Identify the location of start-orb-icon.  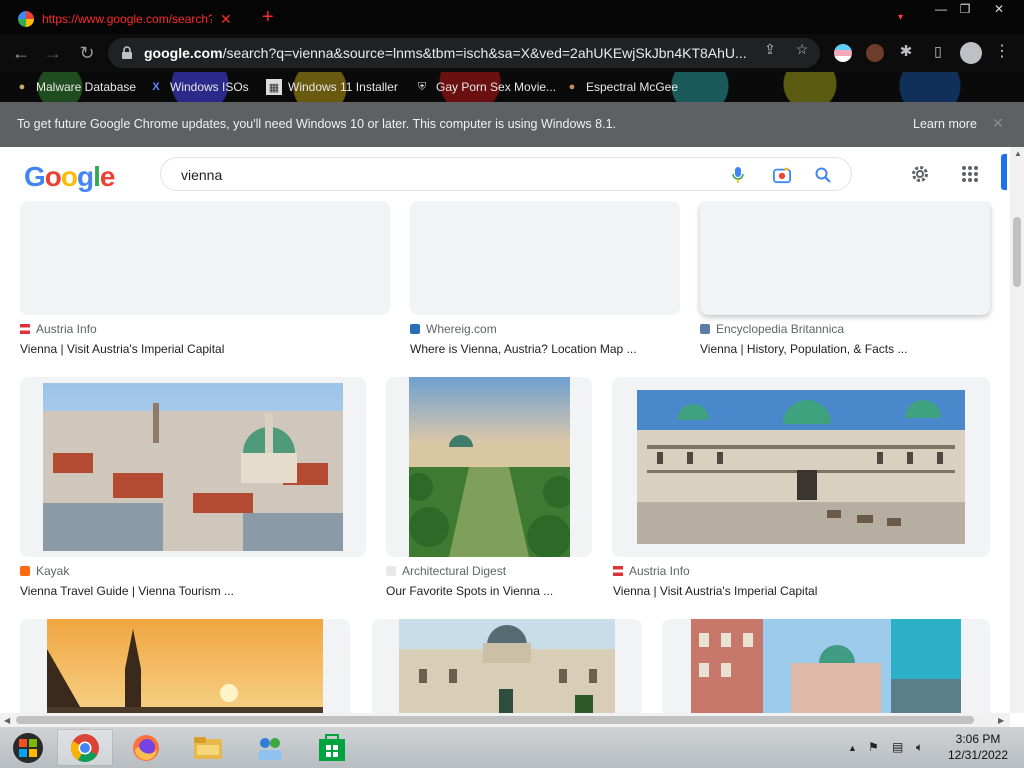
(28, 747).